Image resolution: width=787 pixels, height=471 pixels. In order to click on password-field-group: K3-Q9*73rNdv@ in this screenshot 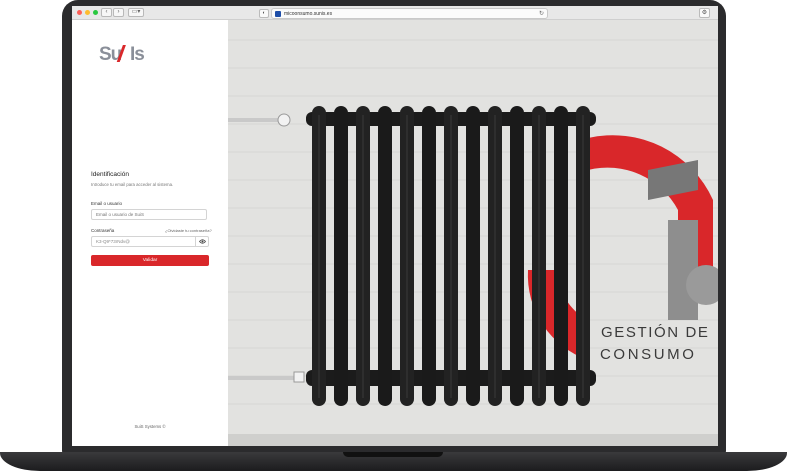, I will do `click(150, 241)`.